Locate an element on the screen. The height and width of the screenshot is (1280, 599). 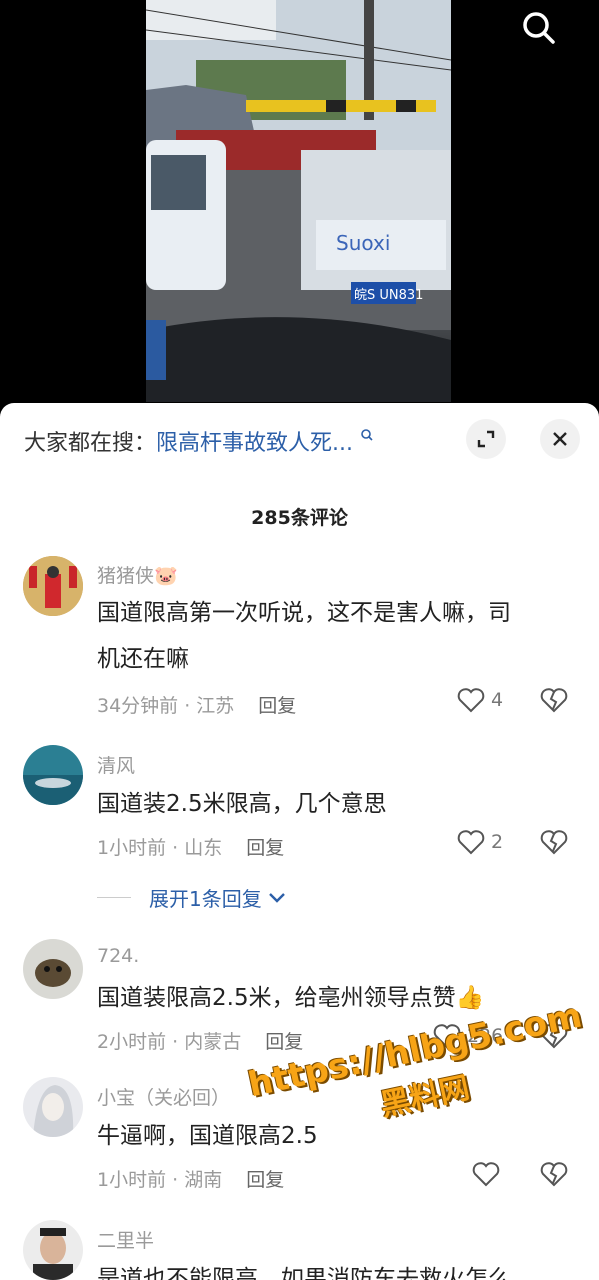
comment-meta: 1小时前 · 山东 回复 is located at coordinates (190, 846).